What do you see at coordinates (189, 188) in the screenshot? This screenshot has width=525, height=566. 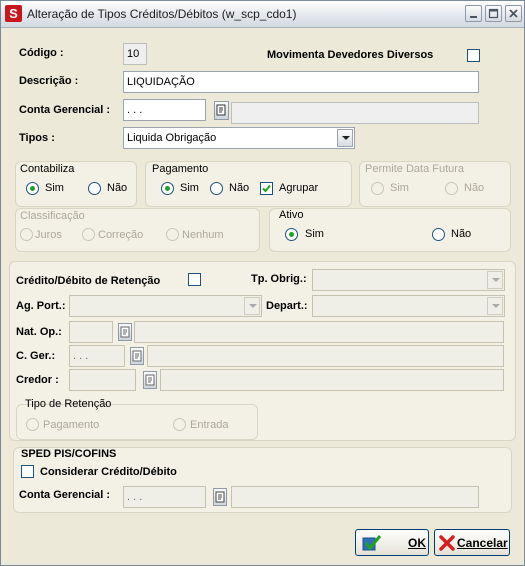 I see `pagamento-sim-label: Sim` at bounding box center [189, 188].